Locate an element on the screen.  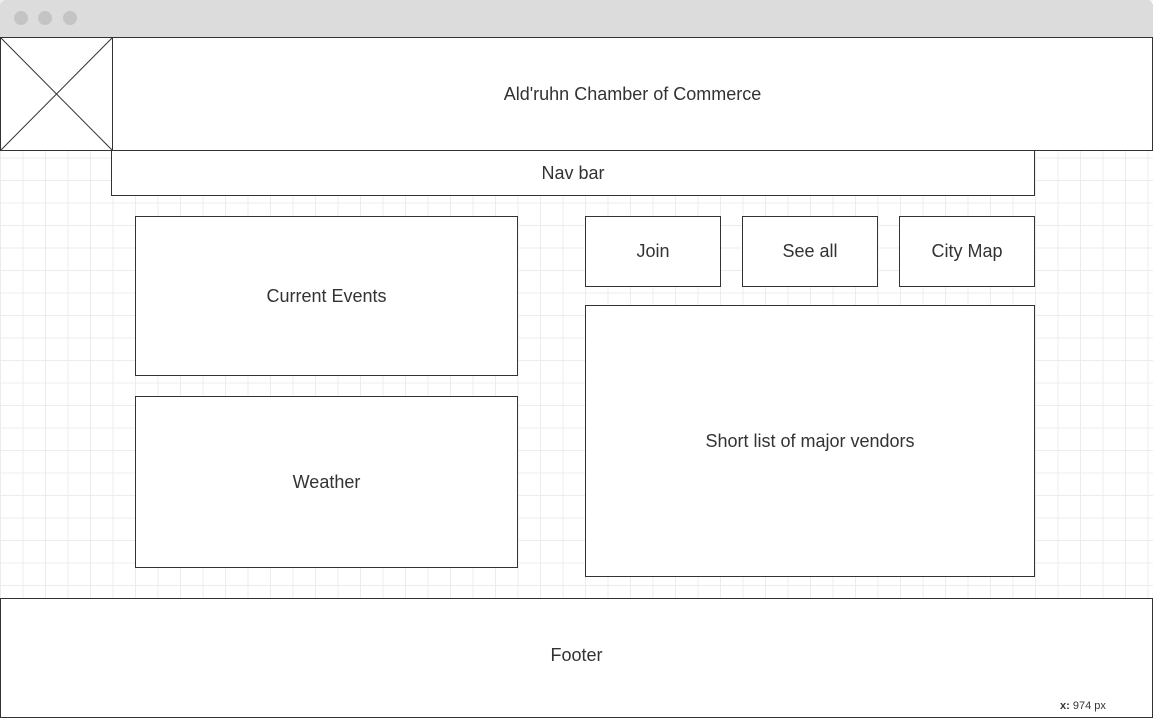
current-events-panel: Current Events is located at coordinates (326, 296).